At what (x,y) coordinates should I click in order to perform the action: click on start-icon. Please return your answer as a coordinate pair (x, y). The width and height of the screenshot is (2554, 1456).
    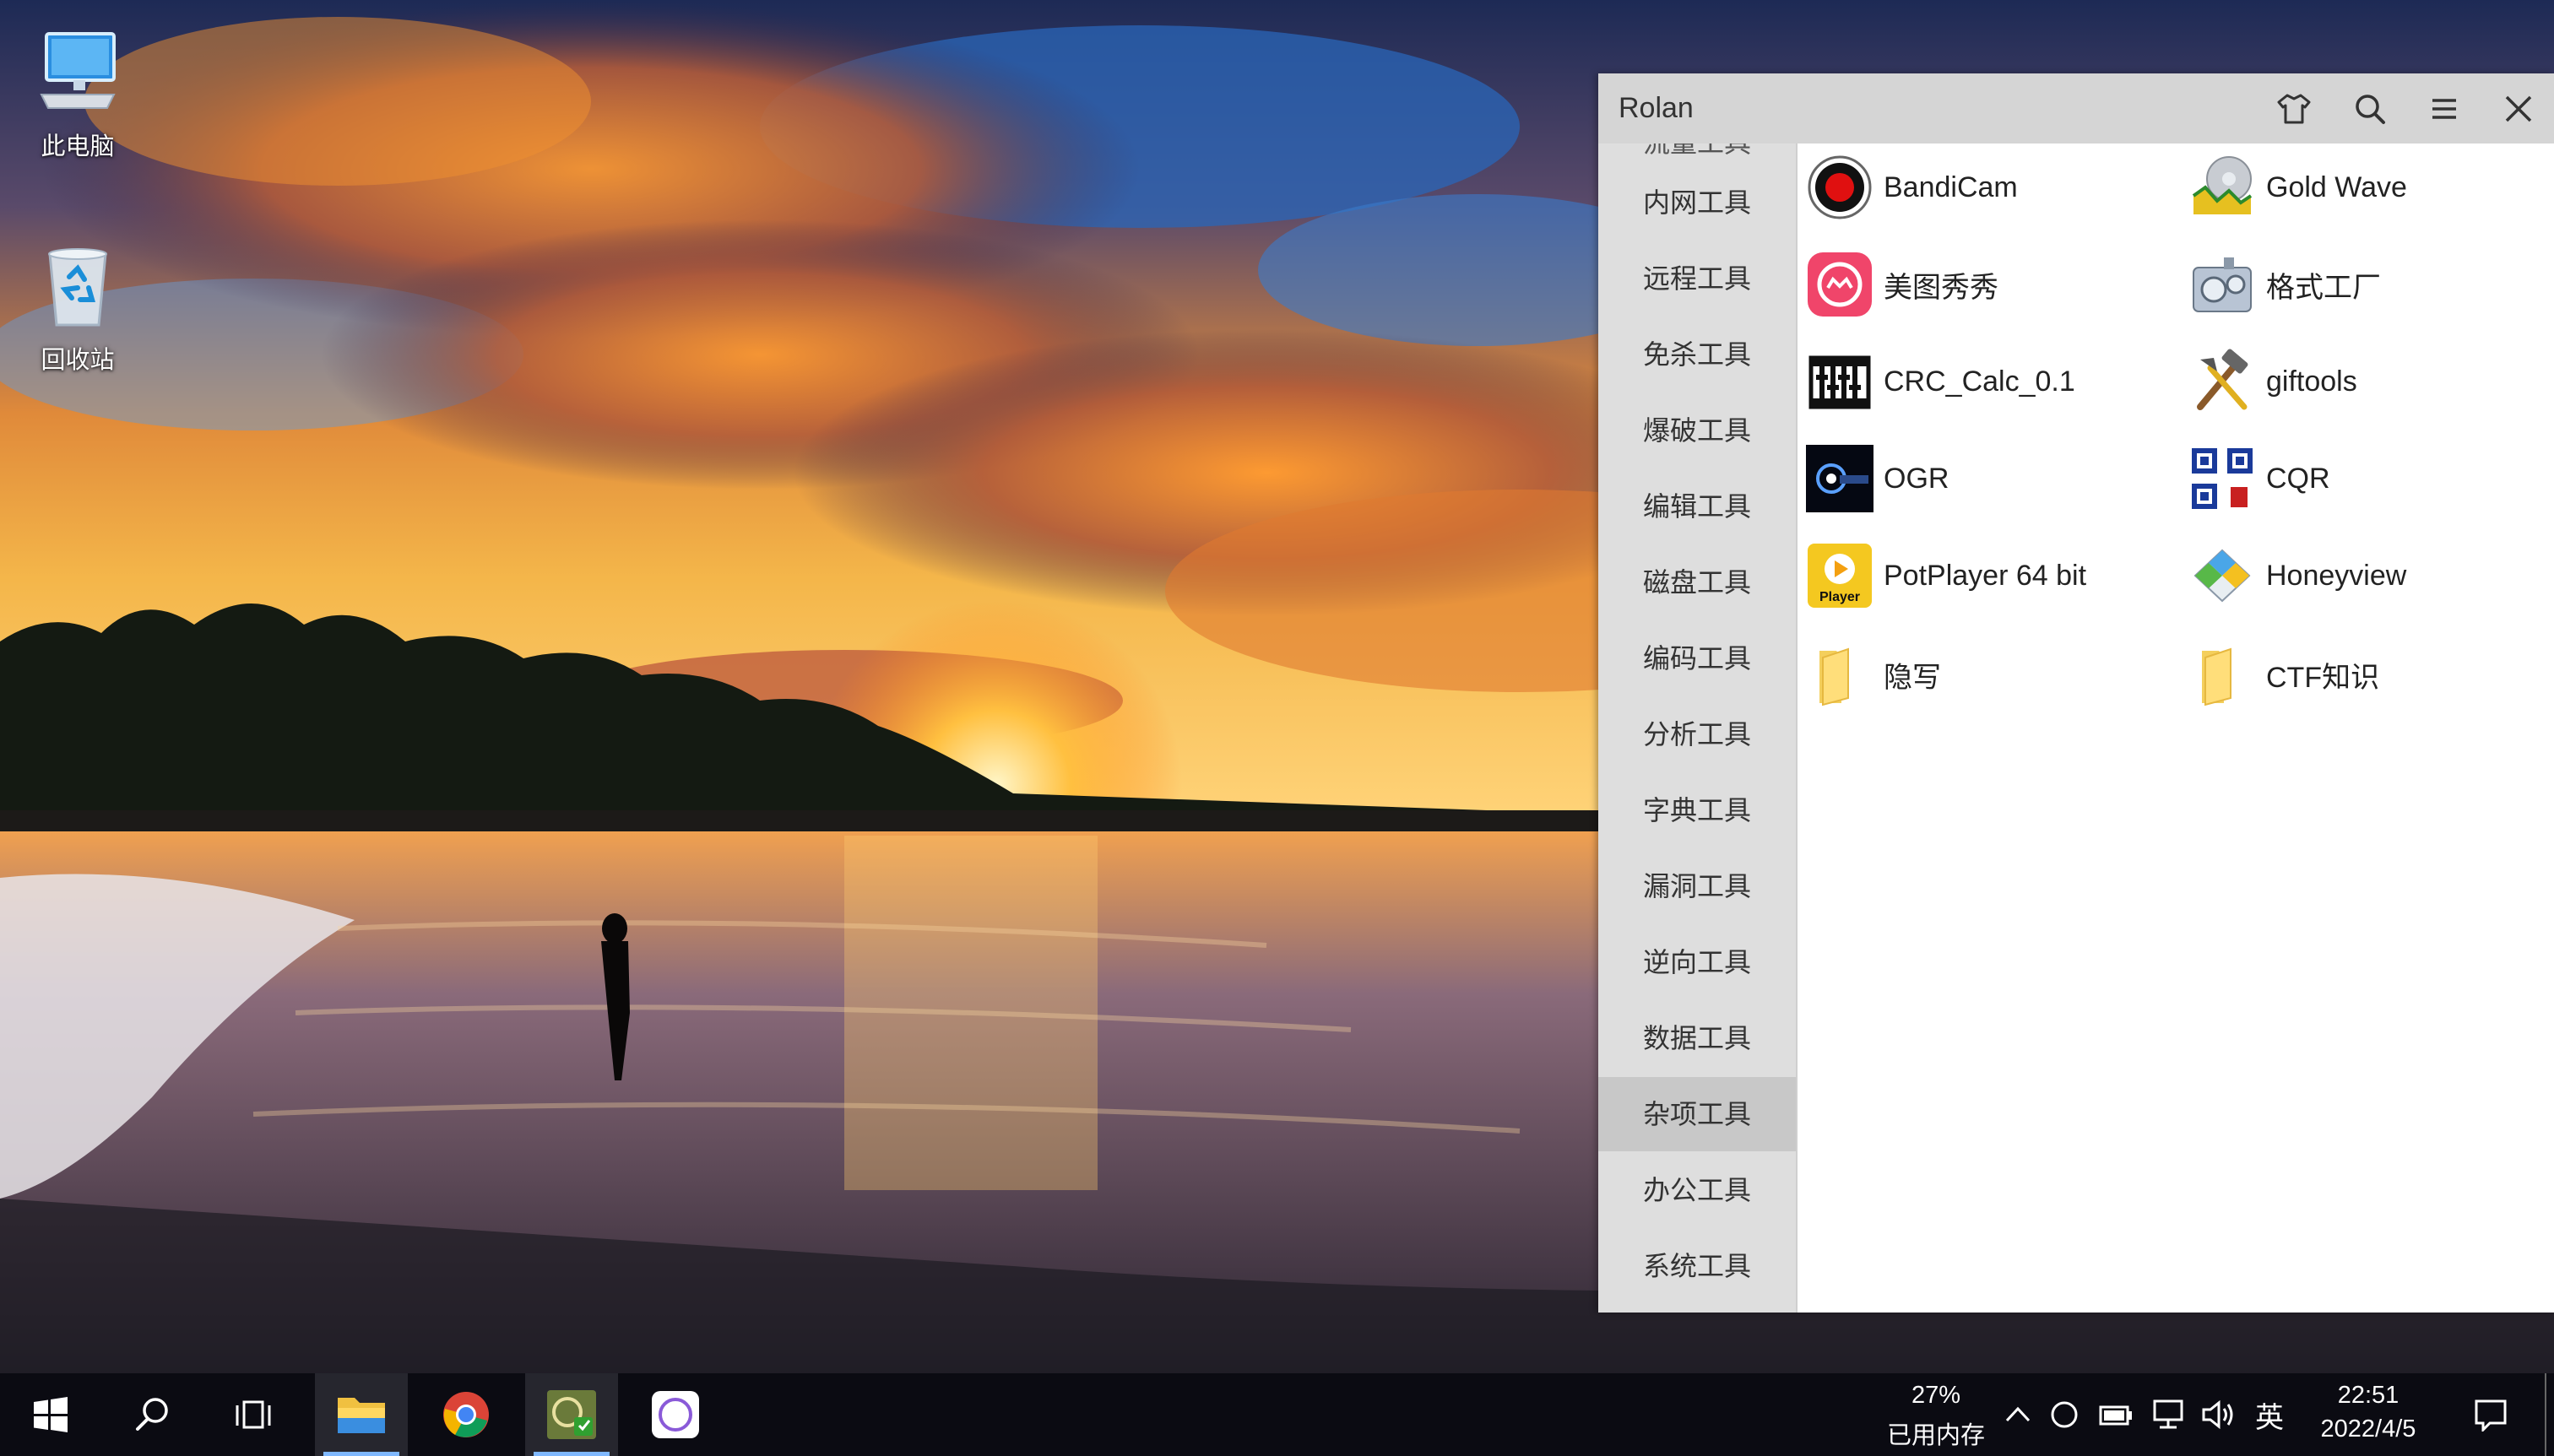
    Looking at the image, I should click on (51, 1414).